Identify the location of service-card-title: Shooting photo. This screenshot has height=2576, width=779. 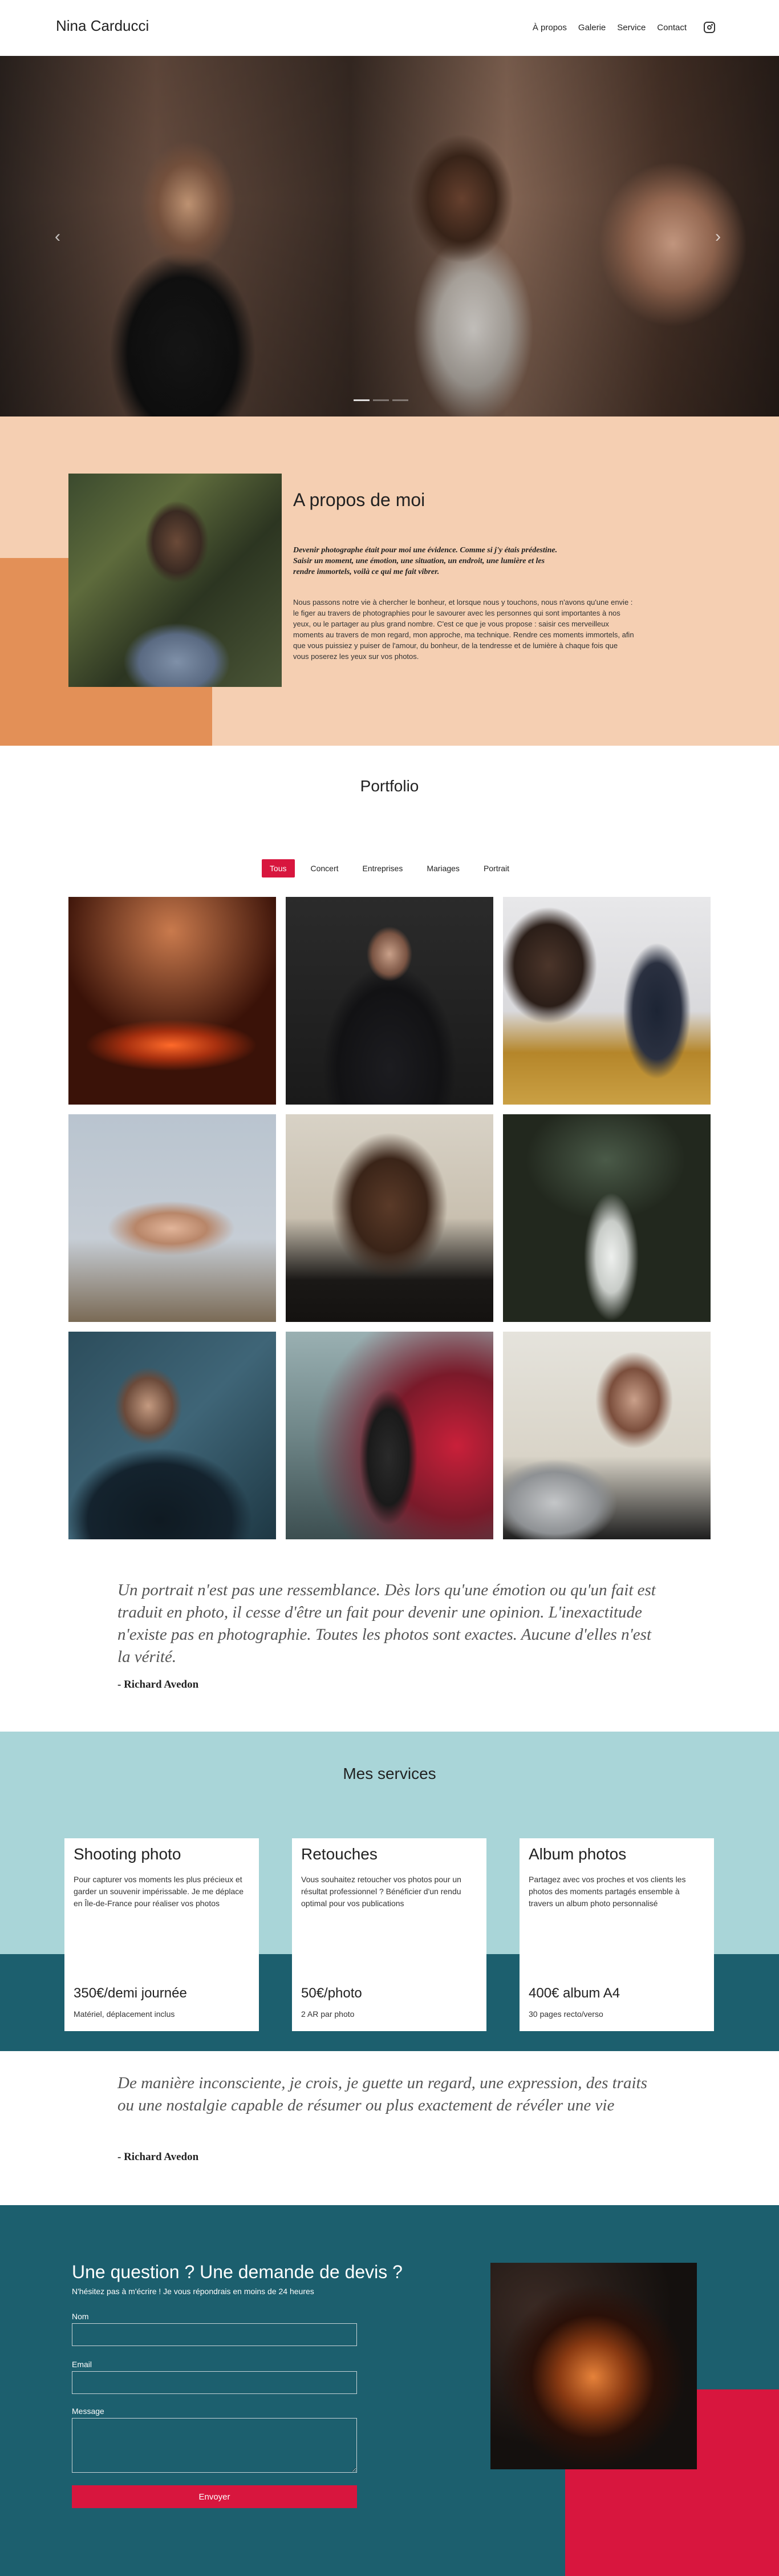
(127, 1854).